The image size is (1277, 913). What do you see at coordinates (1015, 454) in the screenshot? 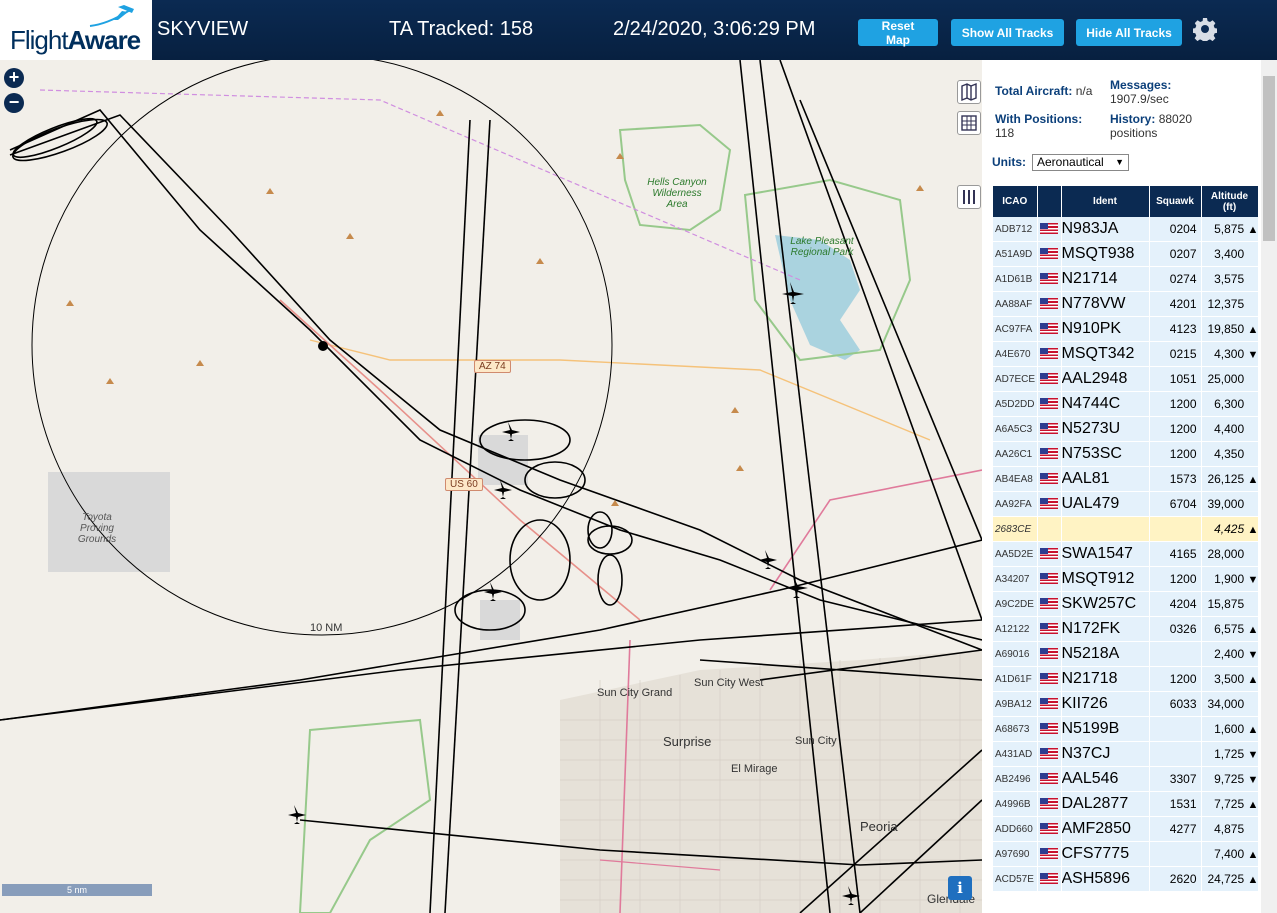
I see `icao-cell: AA26C1` at bounding box center [1015, 454].